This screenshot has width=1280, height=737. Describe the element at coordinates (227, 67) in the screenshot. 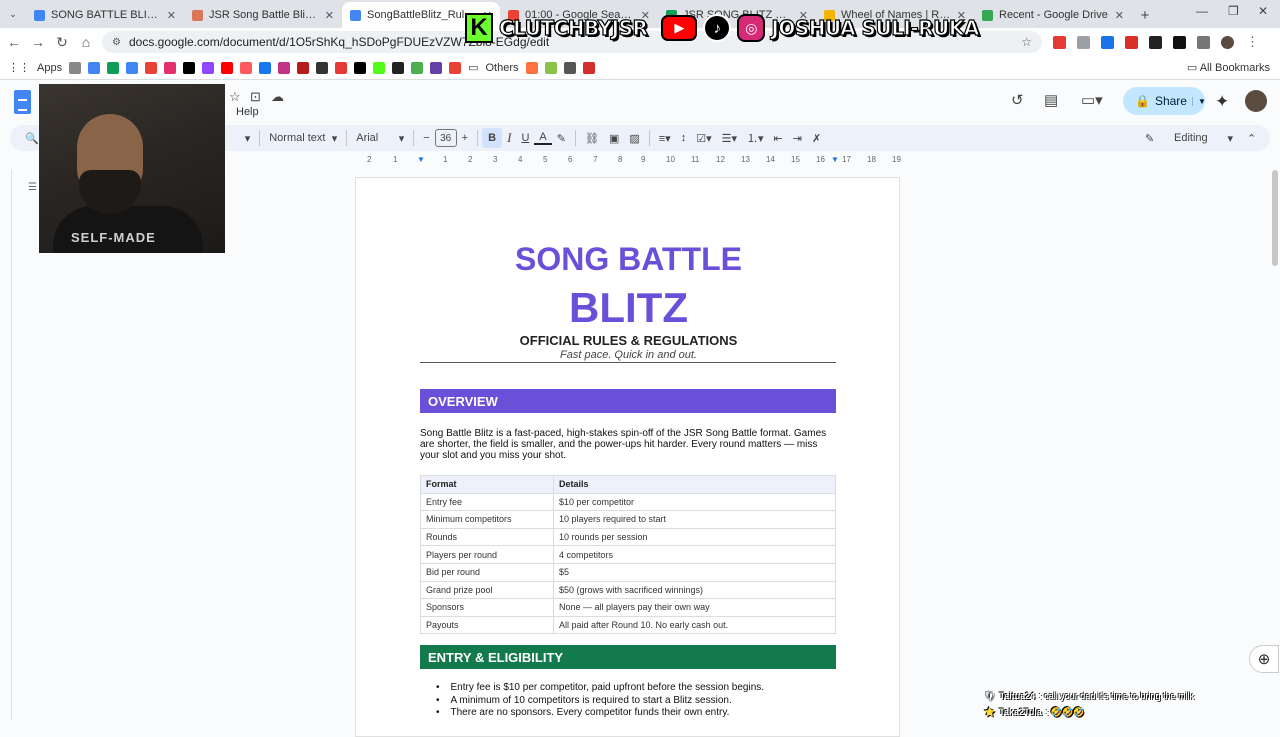

I see `youtube-bookmark-icon` at that location.